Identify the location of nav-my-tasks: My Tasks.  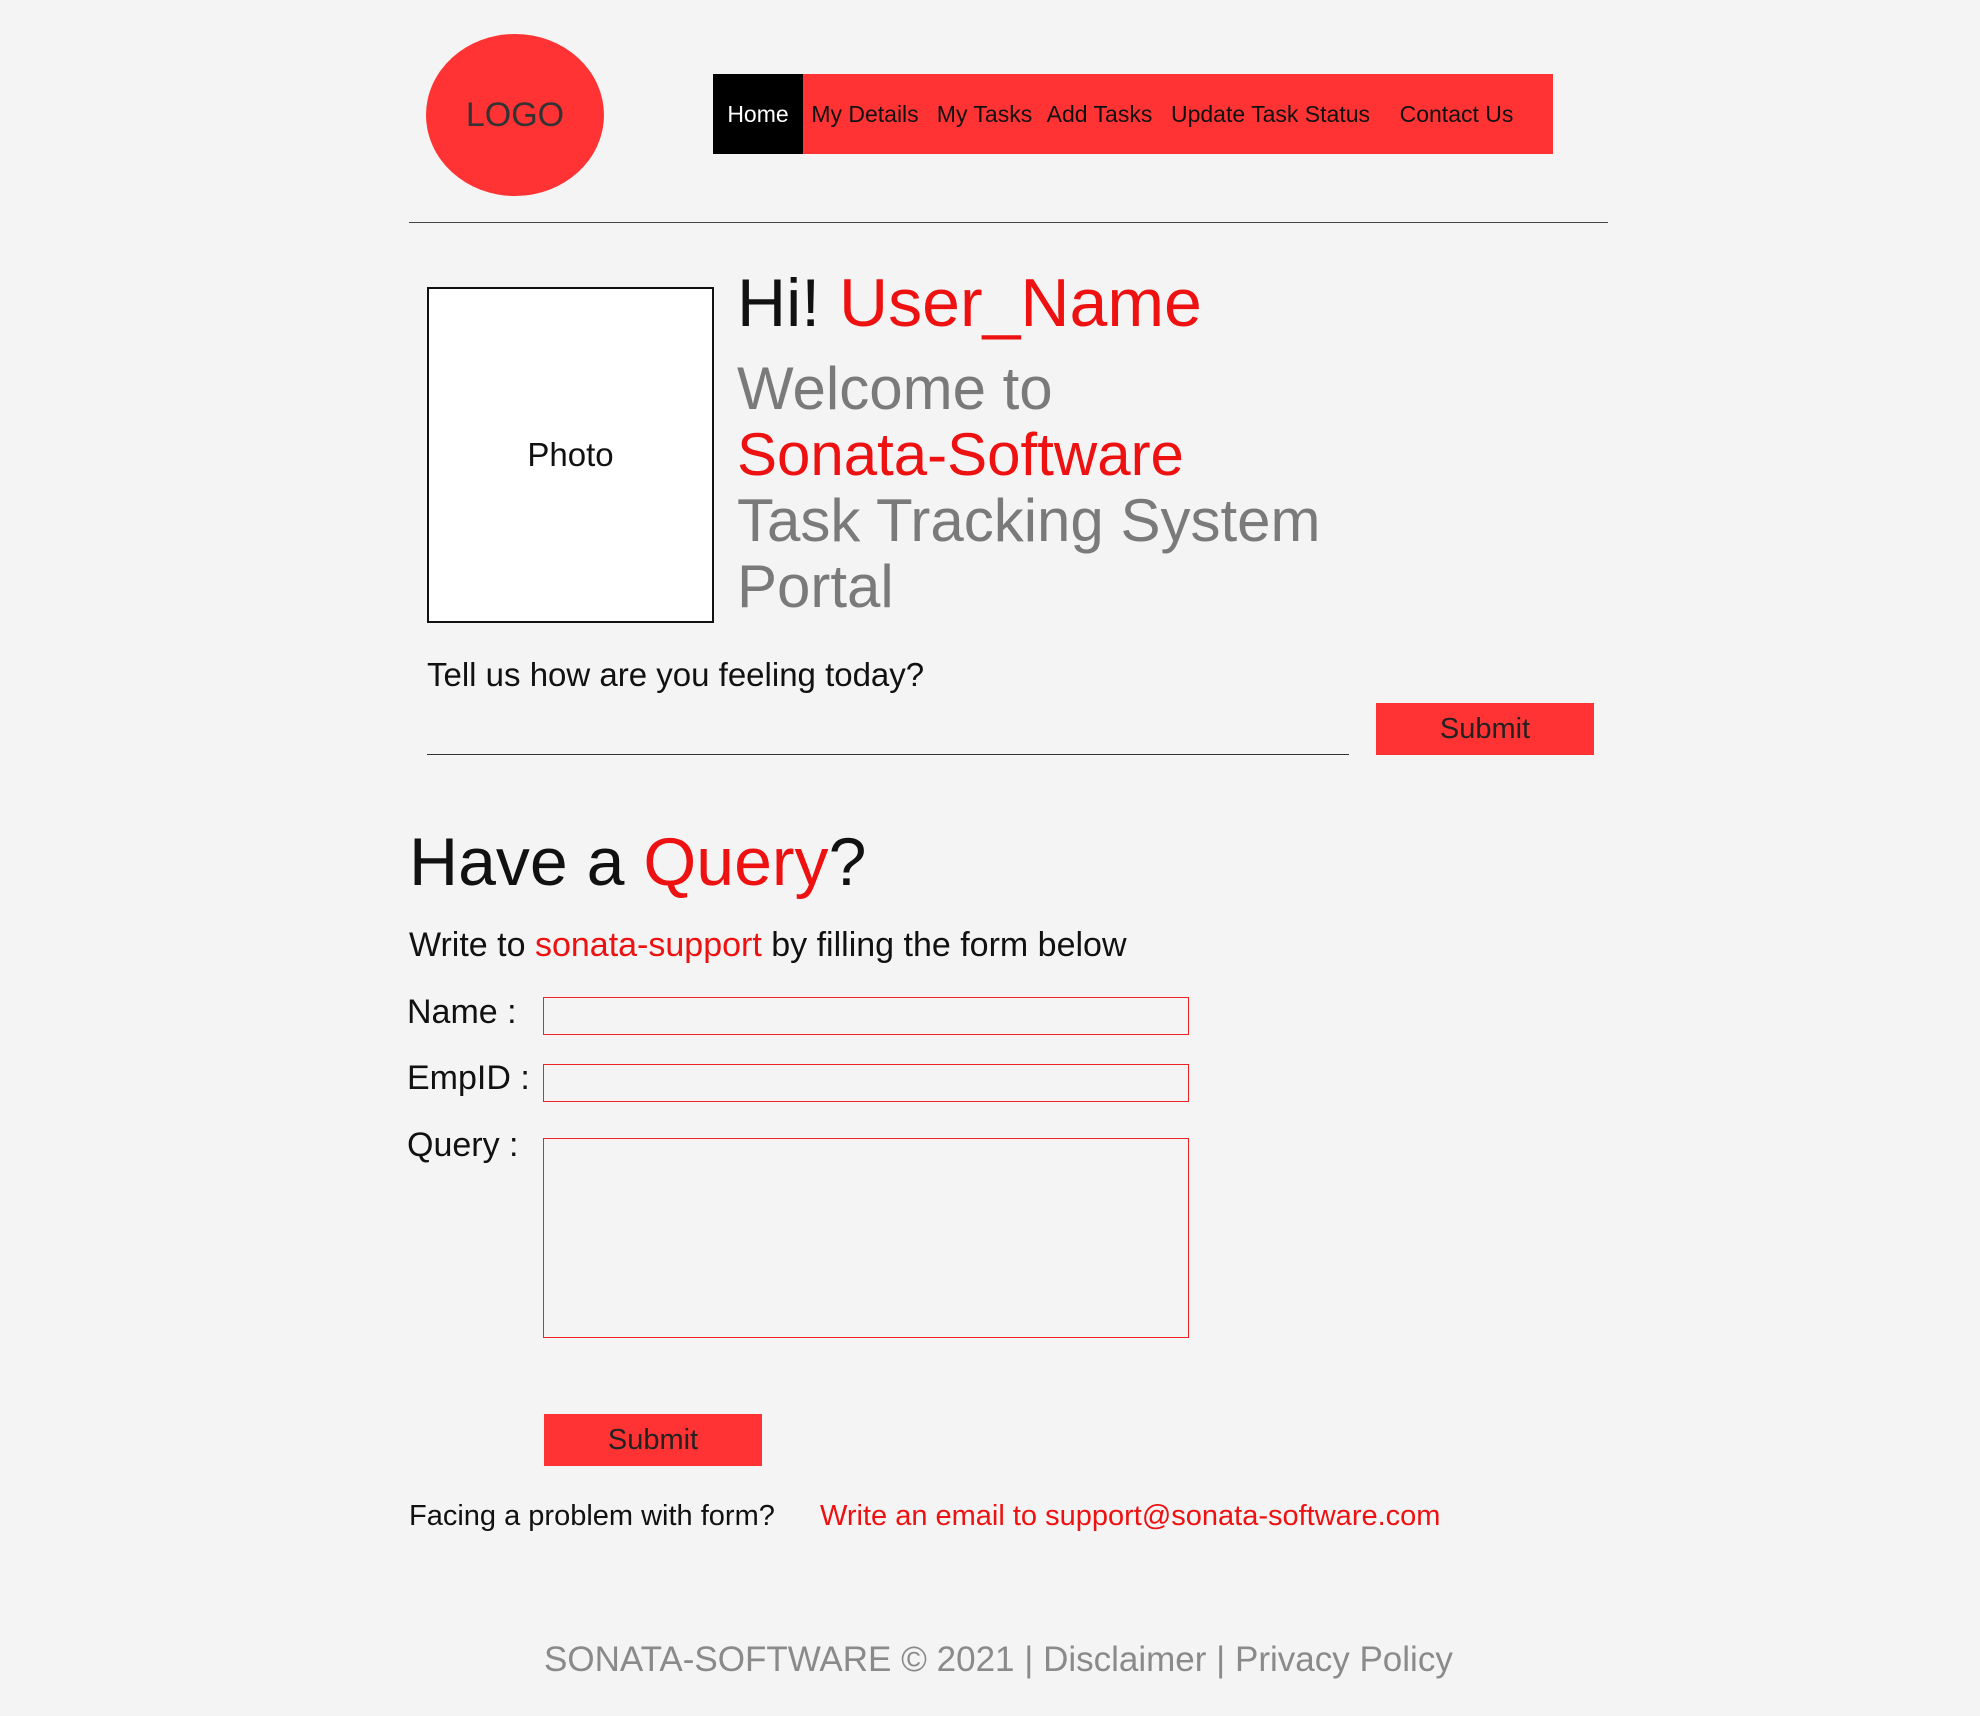
(984, 114).